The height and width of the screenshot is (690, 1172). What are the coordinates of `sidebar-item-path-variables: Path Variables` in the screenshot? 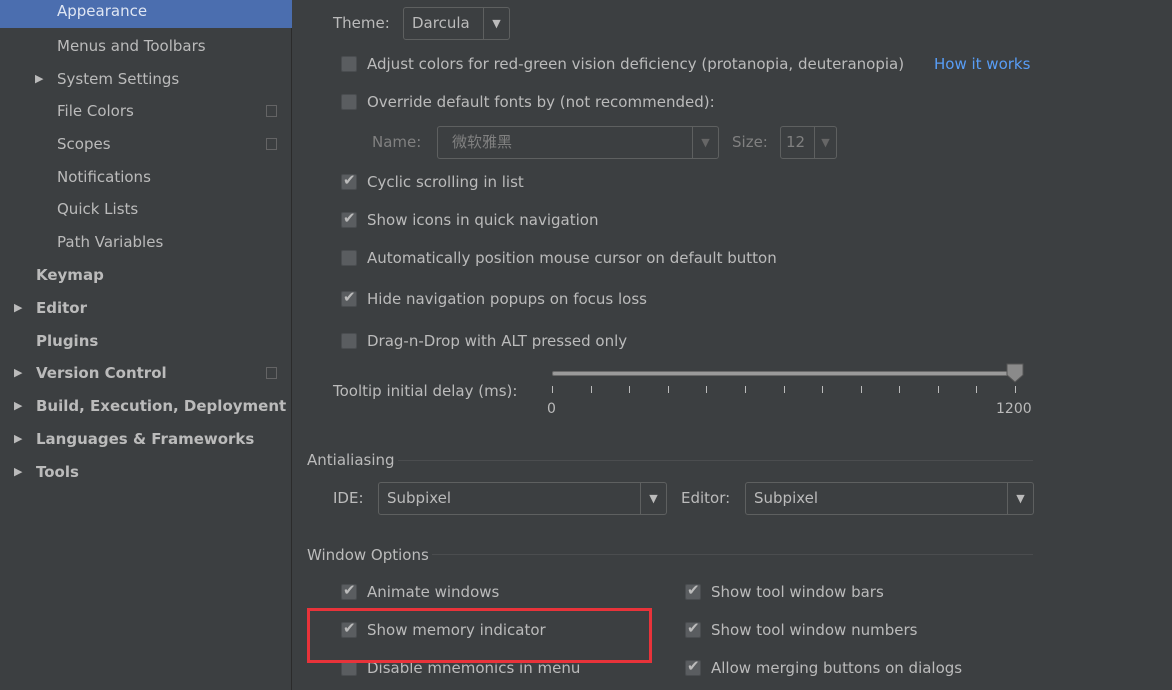 It's located at (146, 242).